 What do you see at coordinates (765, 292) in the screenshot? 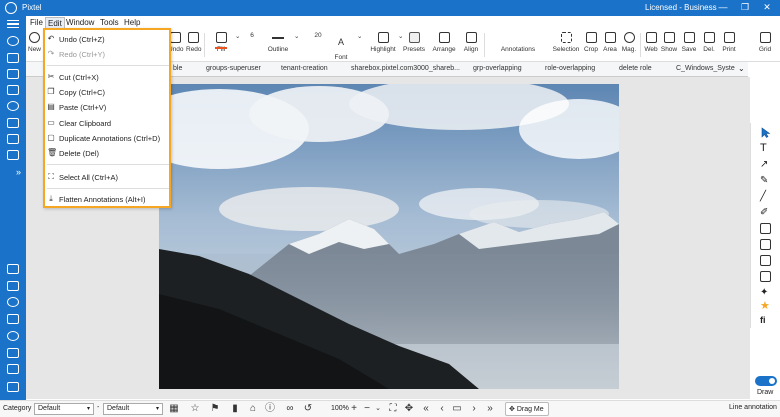
I see `sparkle-tool-icon: ✦` at bounding box center [765, 292].